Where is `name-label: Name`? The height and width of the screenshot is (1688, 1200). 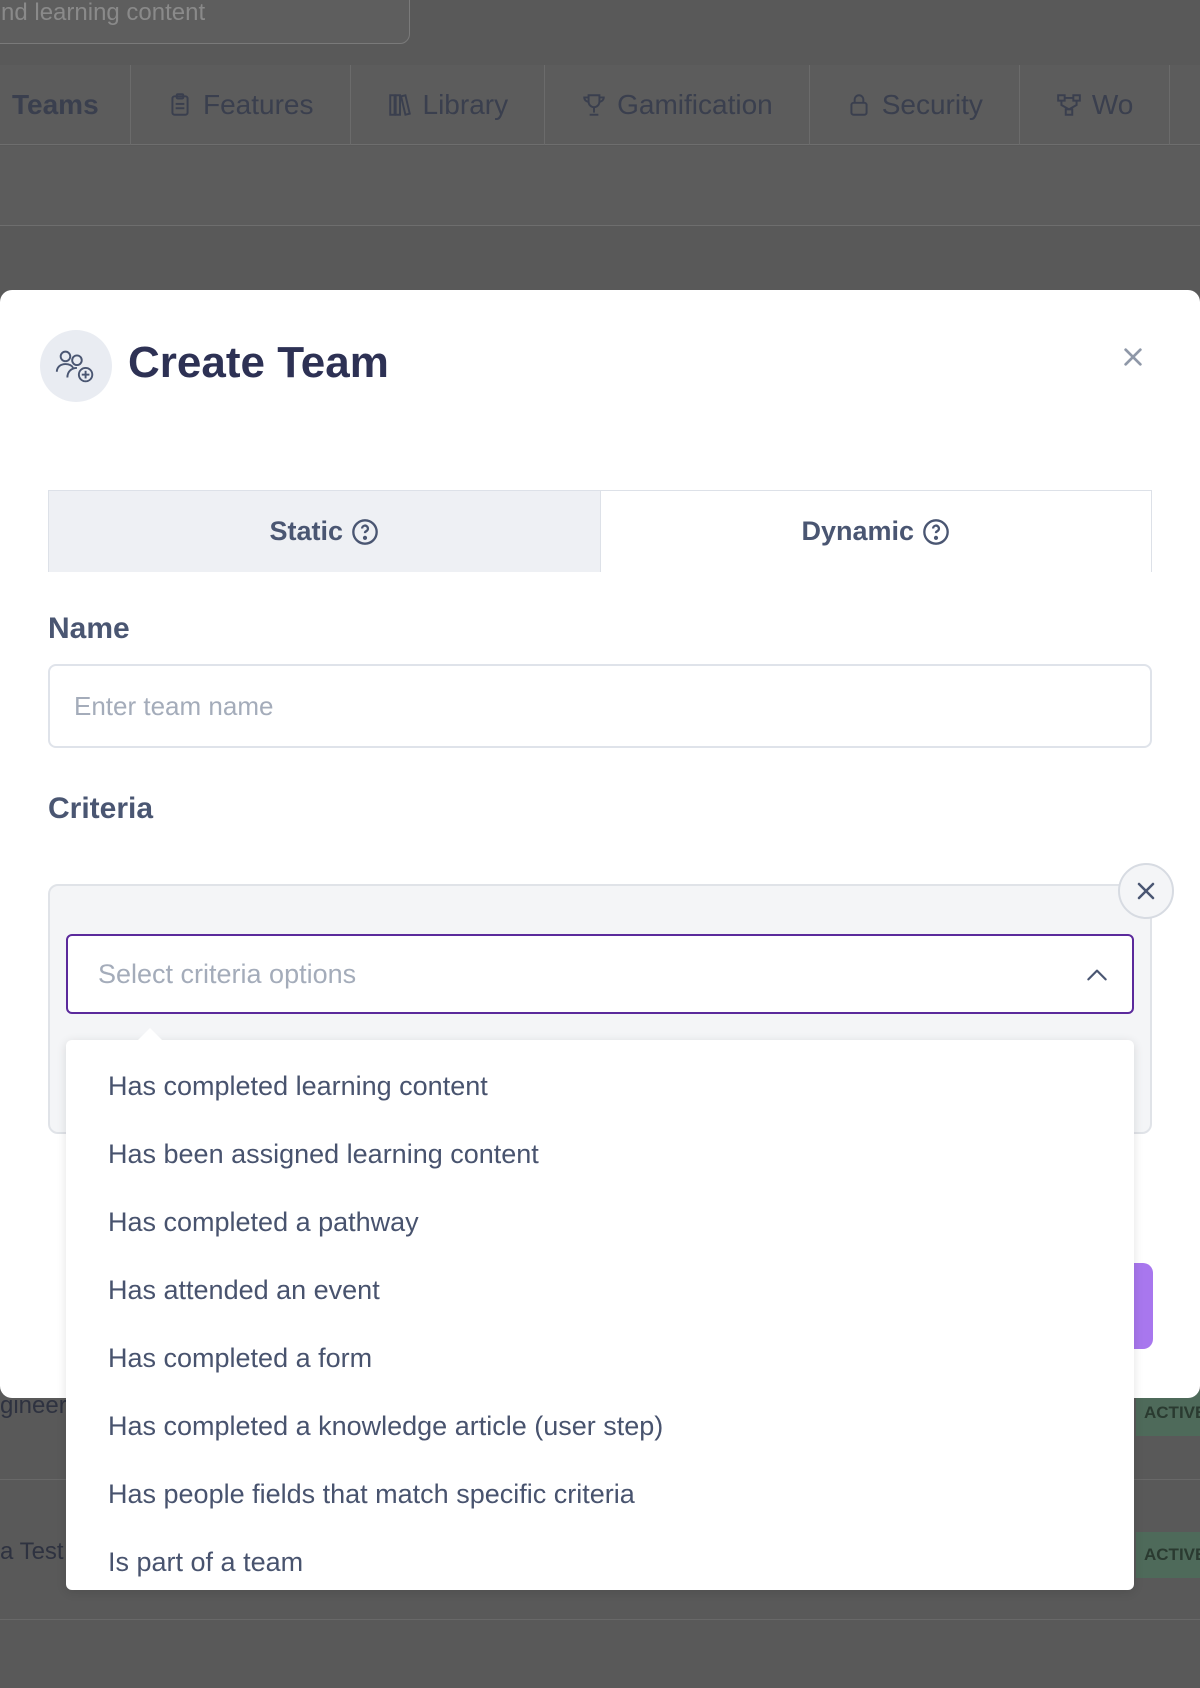 name-label: Name is located at coordinates (89, 628).